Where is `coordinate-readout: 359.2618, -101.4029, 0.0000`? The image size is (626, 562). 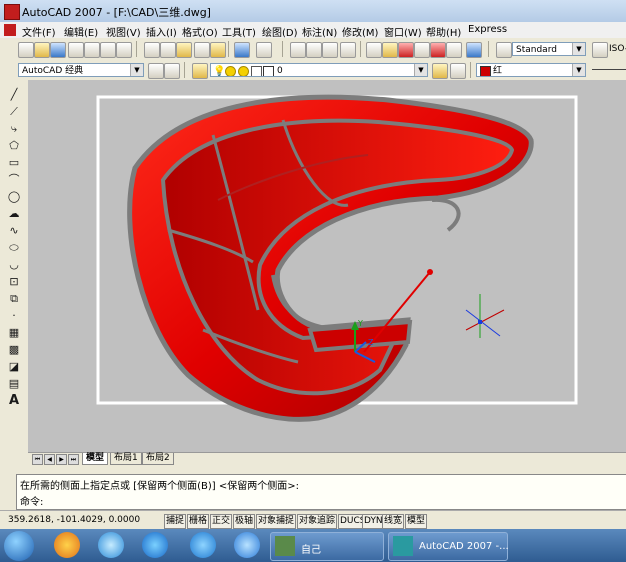
coordinate-readout: 359.2618, -101.4029, 0.0000 is located at coordinates (74, 520).